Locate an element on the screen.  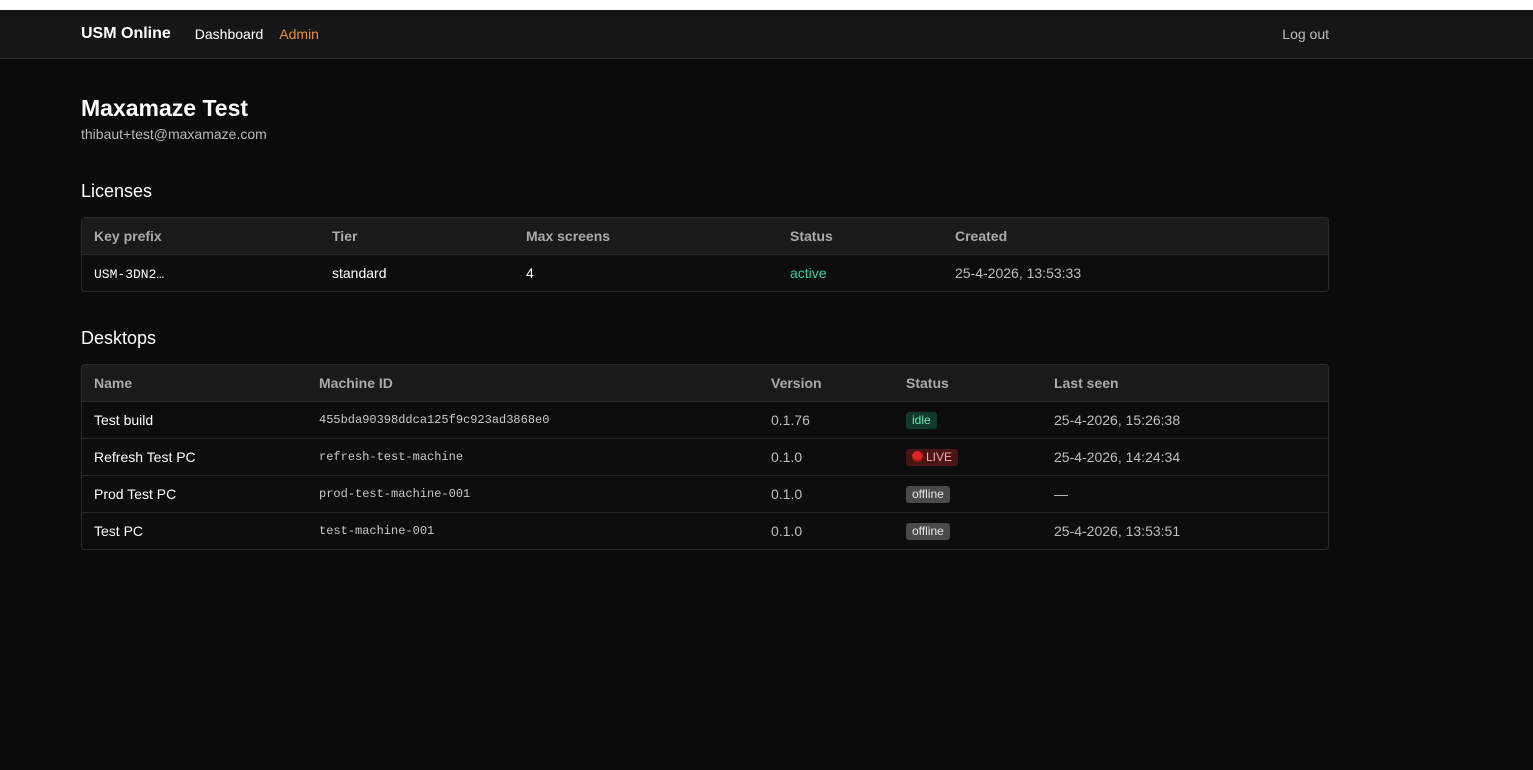
license-max-screens: 4 is located at coordinates (646, 272).